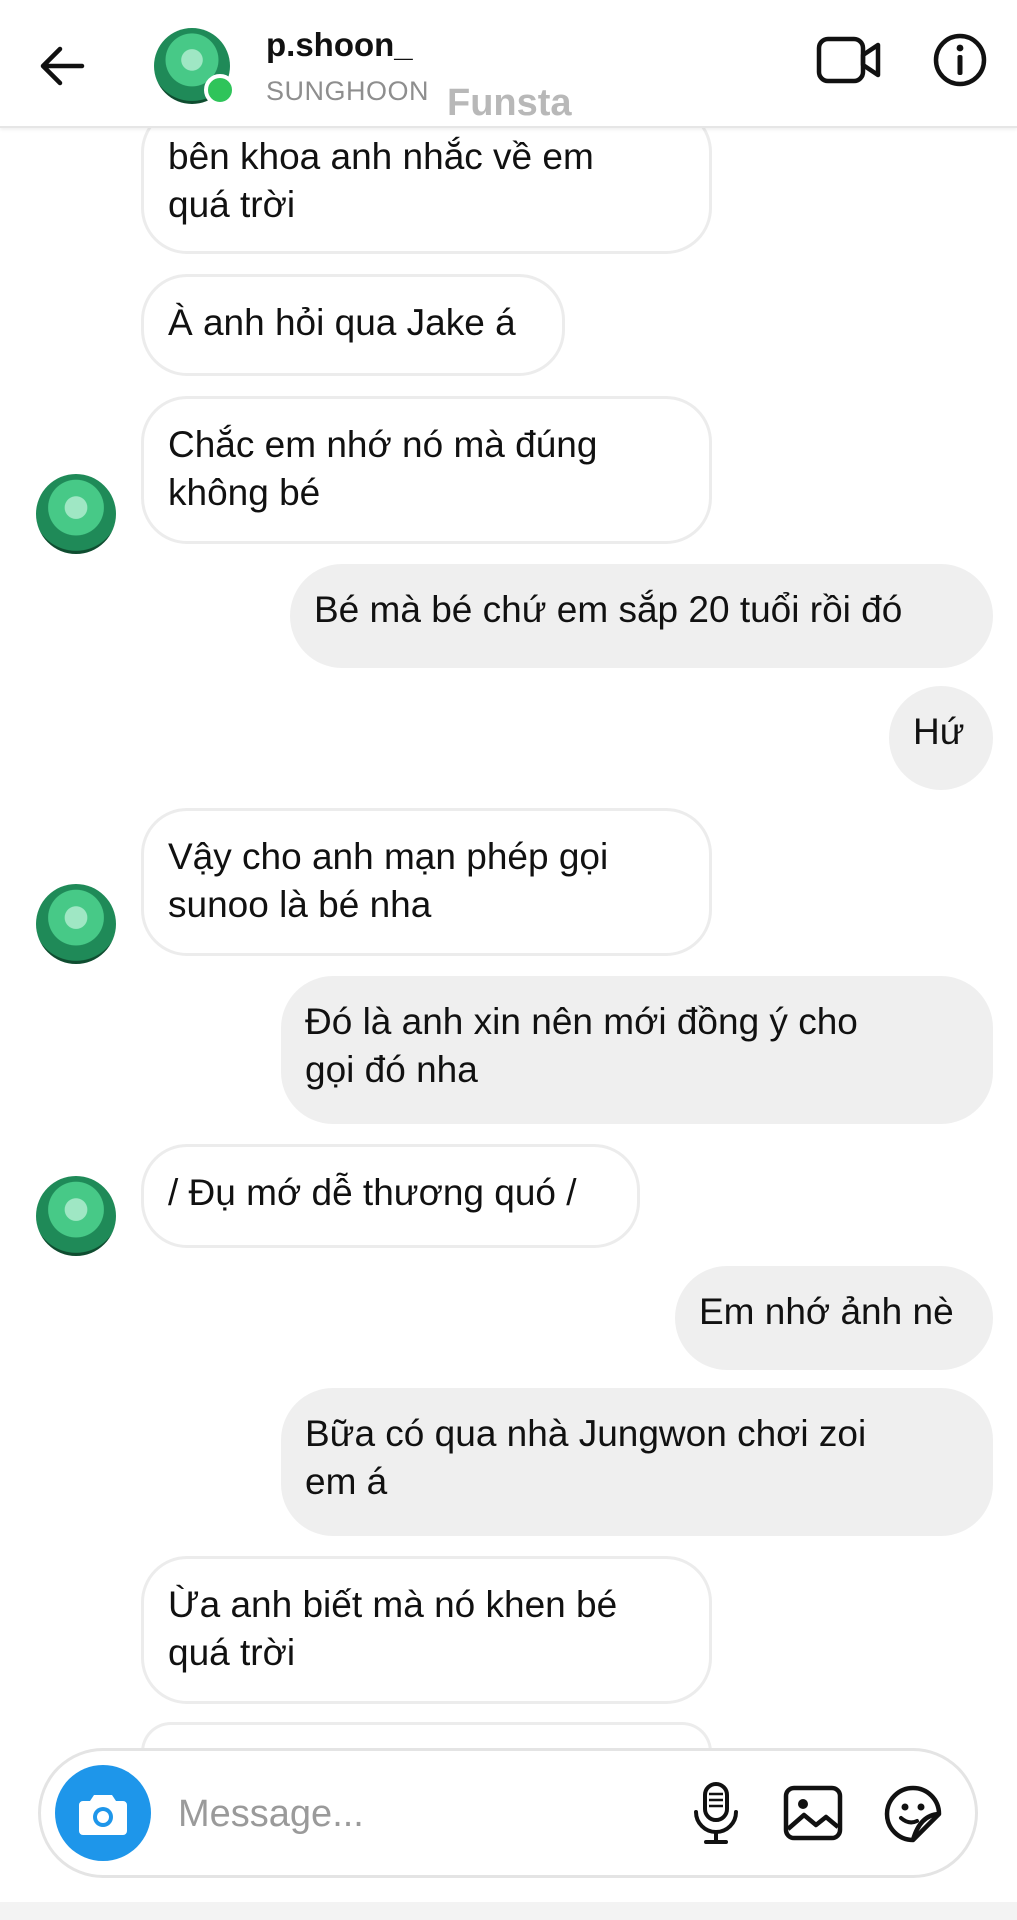  I want to click on microphone-icon, so click(716, 1813).